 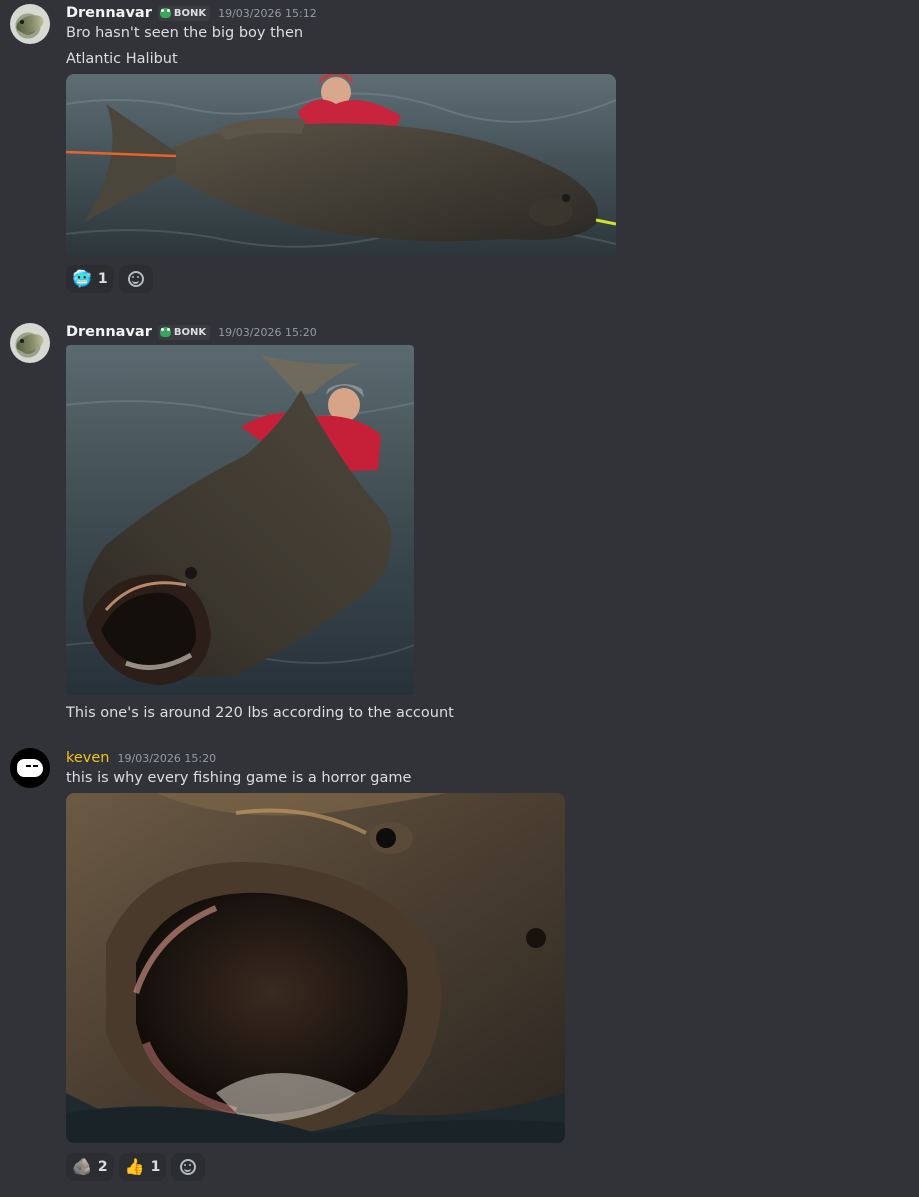 I want to click on reaction: 👍 1, so click(x=142, y=1167).